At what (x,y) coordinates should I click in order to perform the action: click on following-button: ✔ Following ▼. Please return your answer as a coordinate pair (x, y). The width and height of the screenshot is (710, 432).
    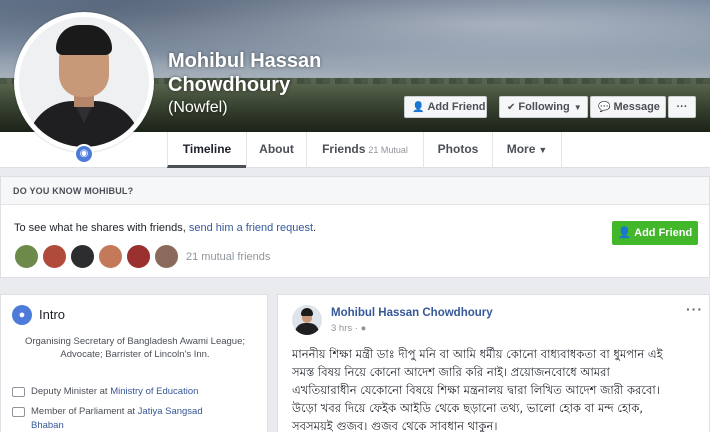
    Looking at the image, I should click on (543, 107).